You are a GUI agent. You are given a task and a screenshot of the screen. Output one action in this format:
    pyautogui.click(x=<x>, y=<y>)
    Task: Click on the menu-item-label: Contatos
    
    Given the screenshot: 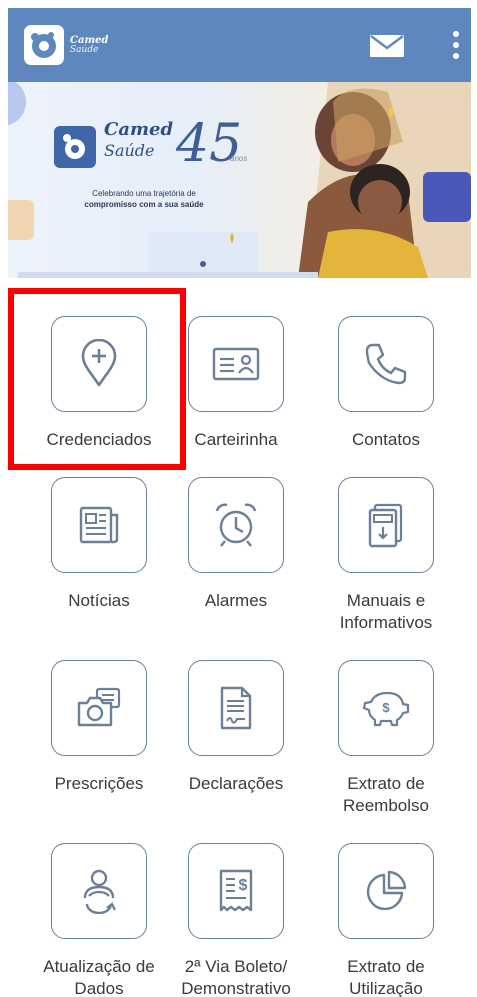 What is the action you would take?
    pyautogui.click(x=386, y=439)
    